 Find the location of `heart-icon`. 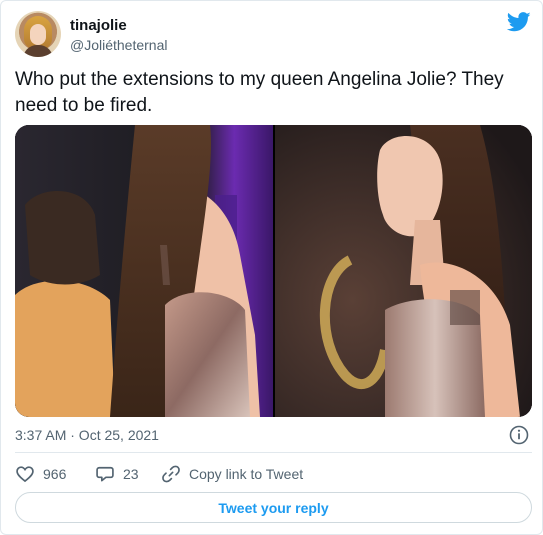

heart-icon is located at coordinates (25, 474).